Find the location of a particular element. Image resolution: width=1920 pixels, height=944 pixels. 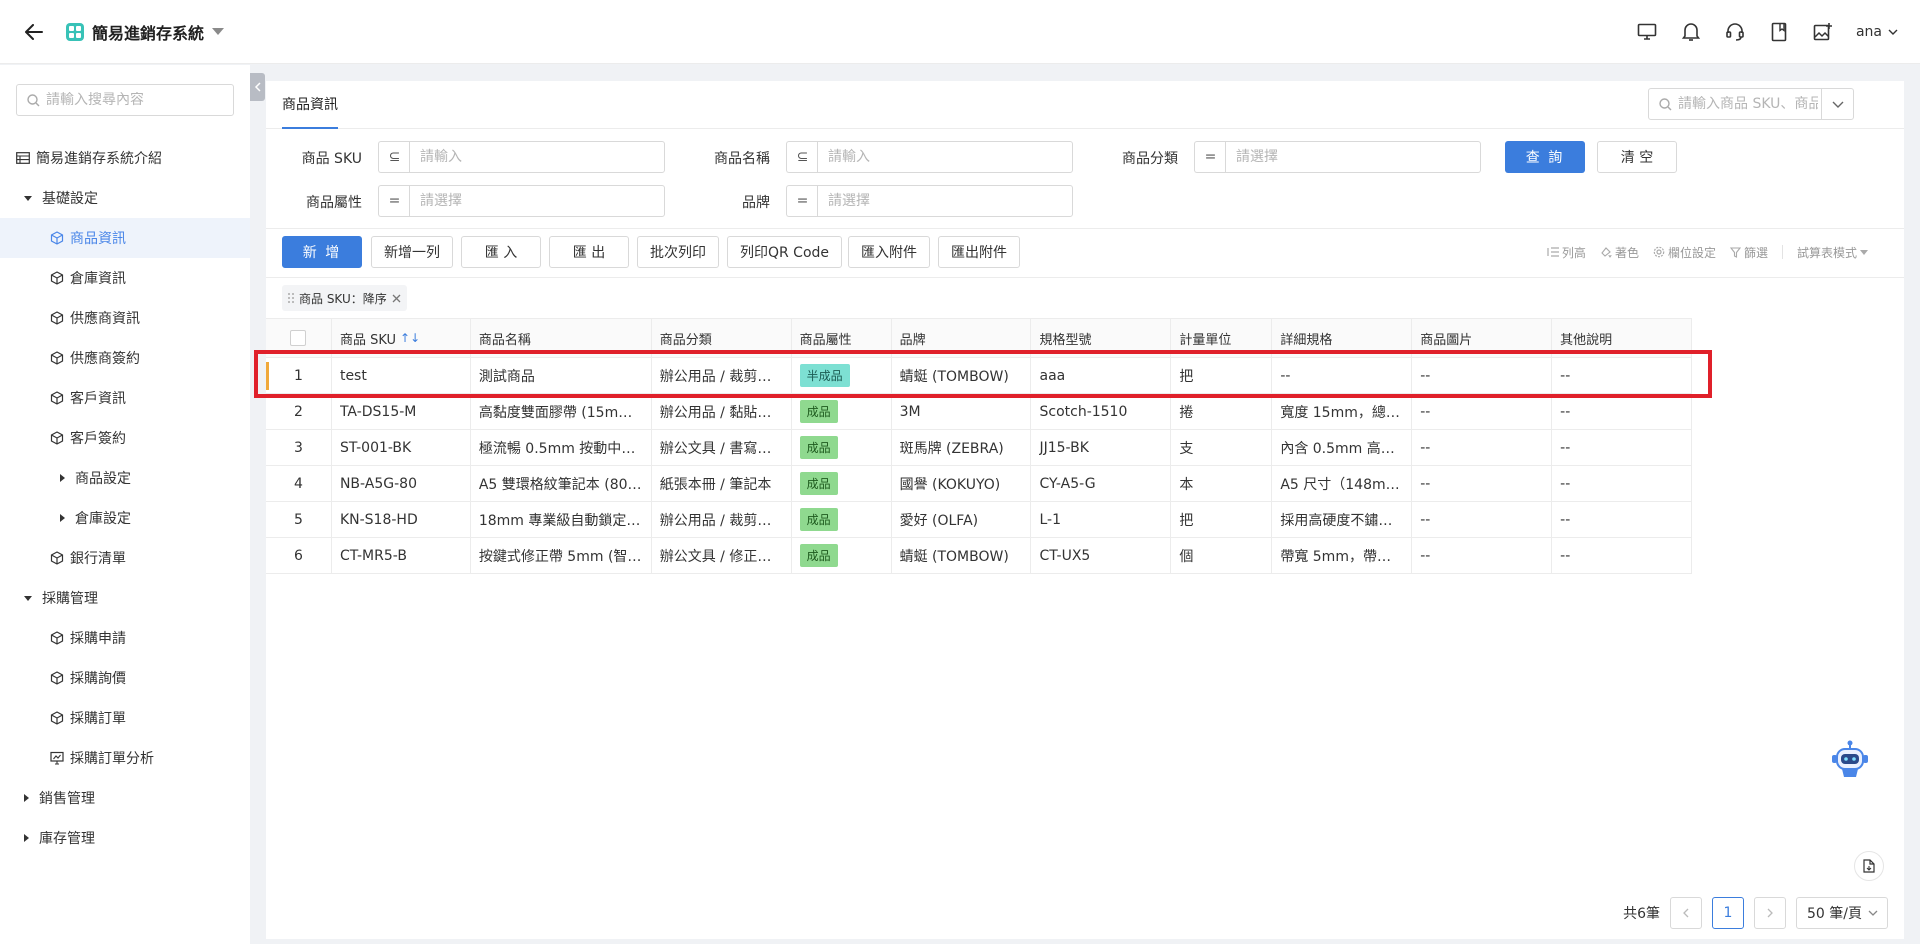

header-model: 規格型號 is located at coordinates (1101, 338).